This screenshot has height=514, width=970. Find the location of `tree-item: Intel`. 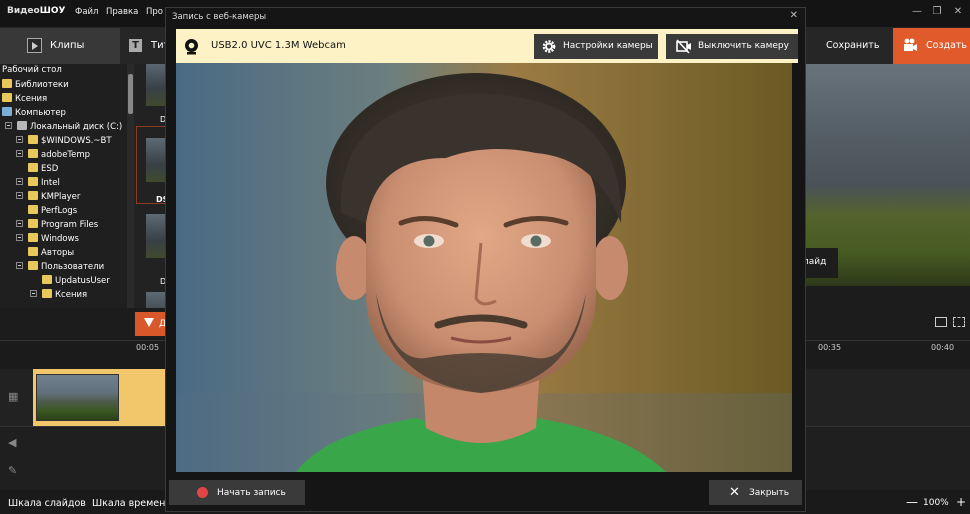

tree-item: Intel is located at coordinates (38, 184).